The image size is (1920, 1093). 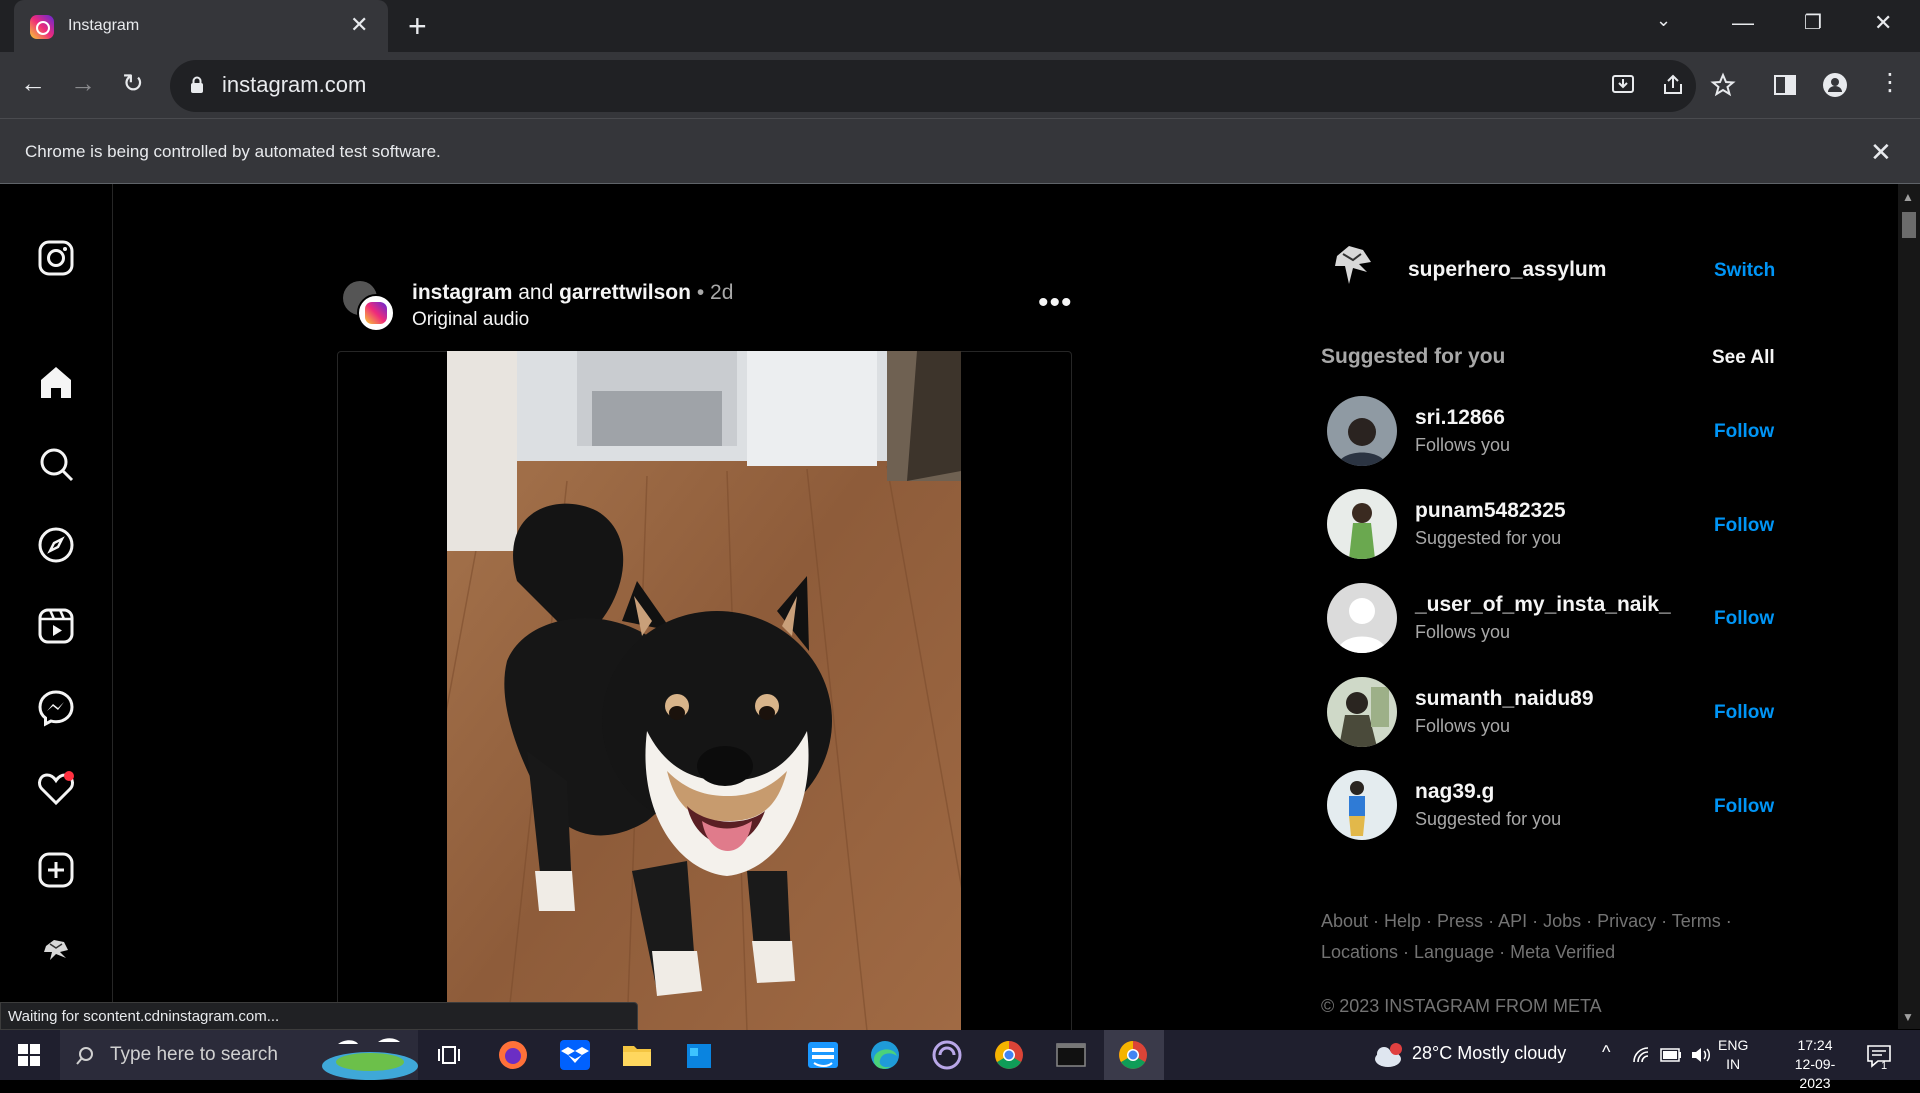 What do you see at coordinates (449, 1055) in the screenshot?
I see `task-view-icon` at bounding box center [449, 1055].